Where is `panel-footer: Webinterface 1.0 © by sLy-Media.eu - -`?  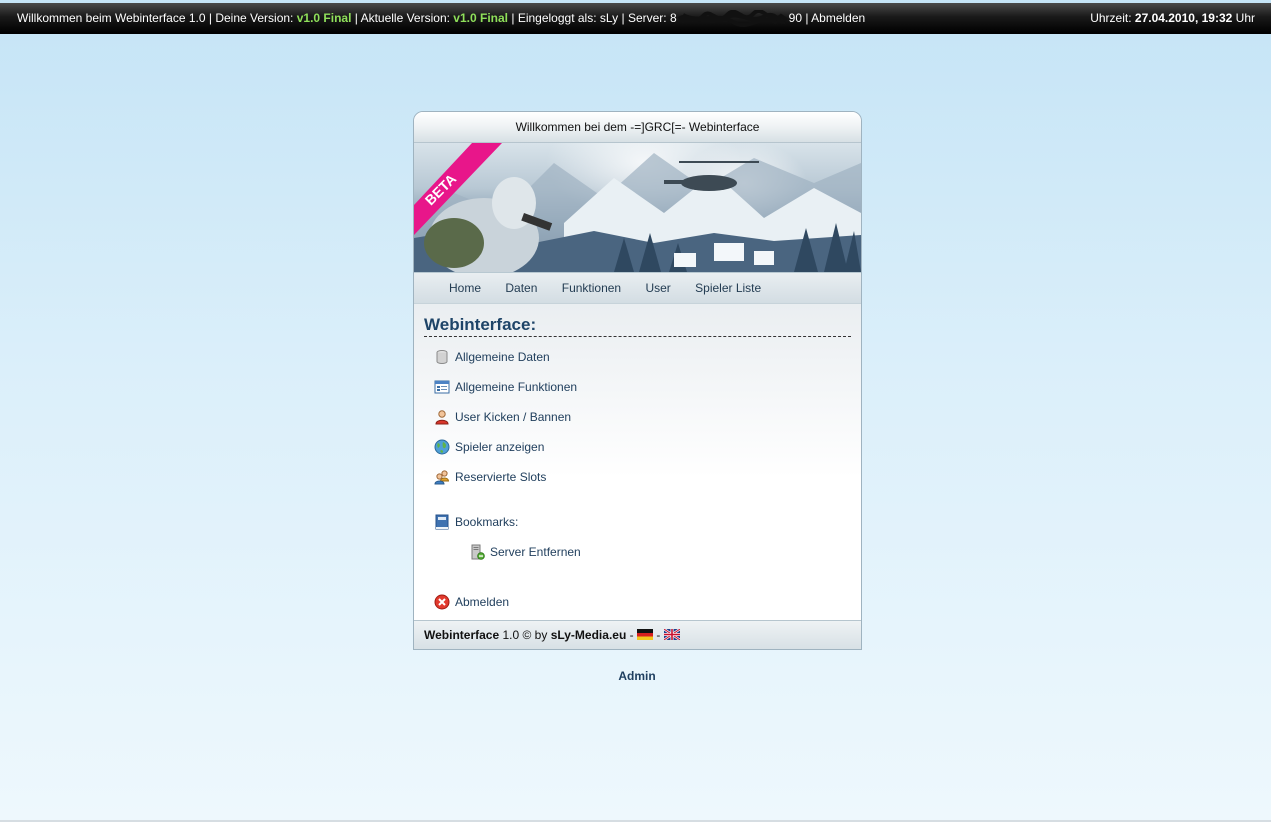
panel-footer: Webinterface 1.0 © by sLy-Media.eu - - is located at coordinates (637, 634).